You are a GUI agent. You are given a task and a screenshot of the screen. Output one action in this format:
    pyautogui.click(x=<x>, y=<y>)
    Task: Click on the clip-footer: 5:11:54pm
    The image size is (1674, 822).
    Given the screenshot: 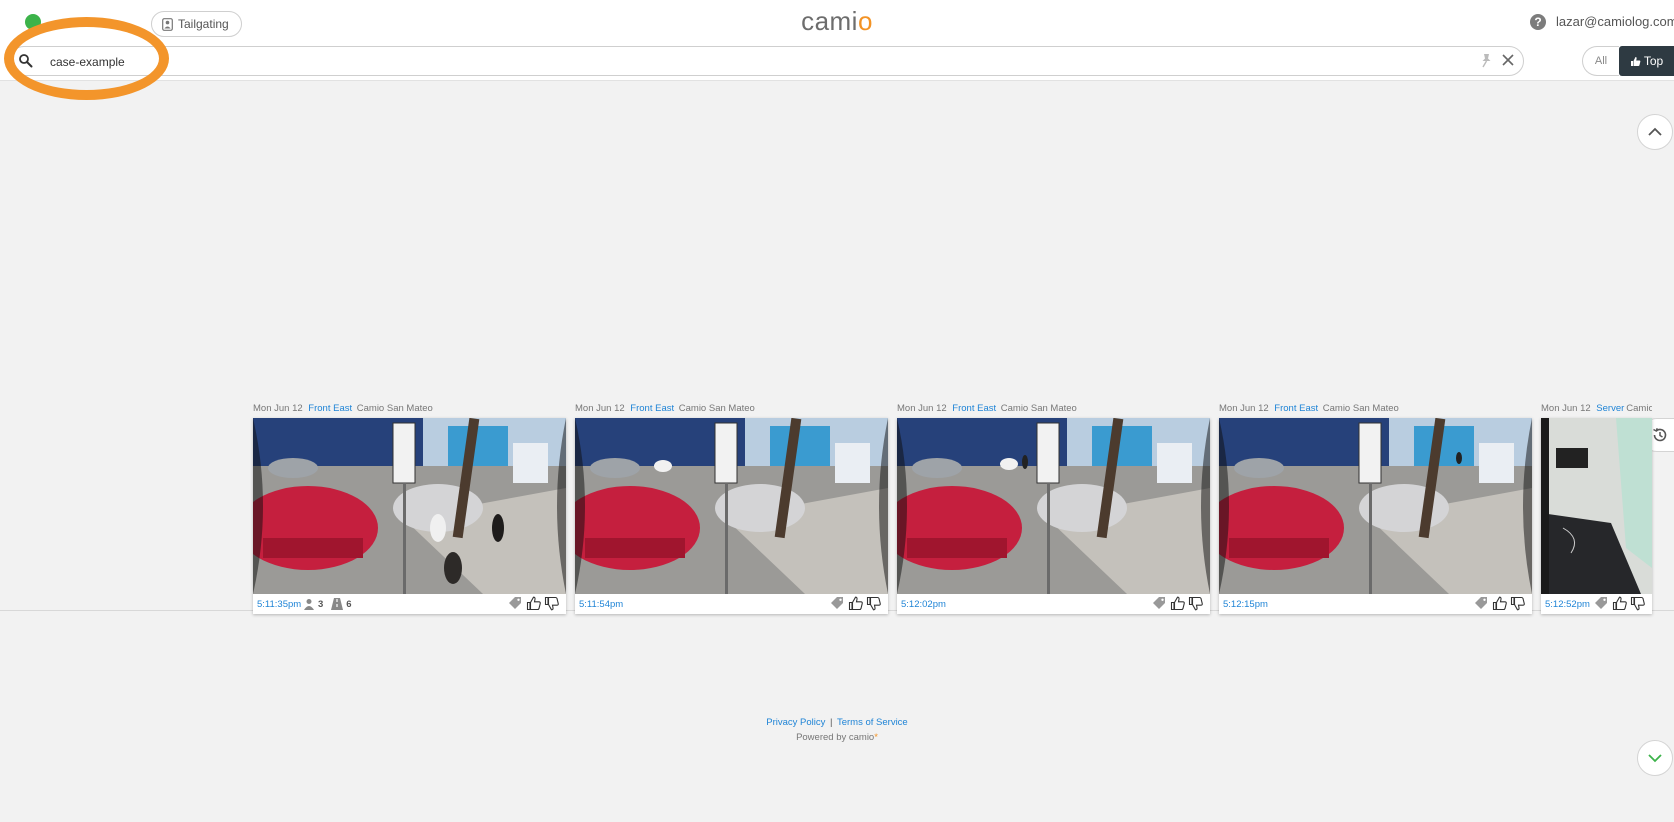 What is the action you would take?
    pyautogui.click(x=731, y=604)
    